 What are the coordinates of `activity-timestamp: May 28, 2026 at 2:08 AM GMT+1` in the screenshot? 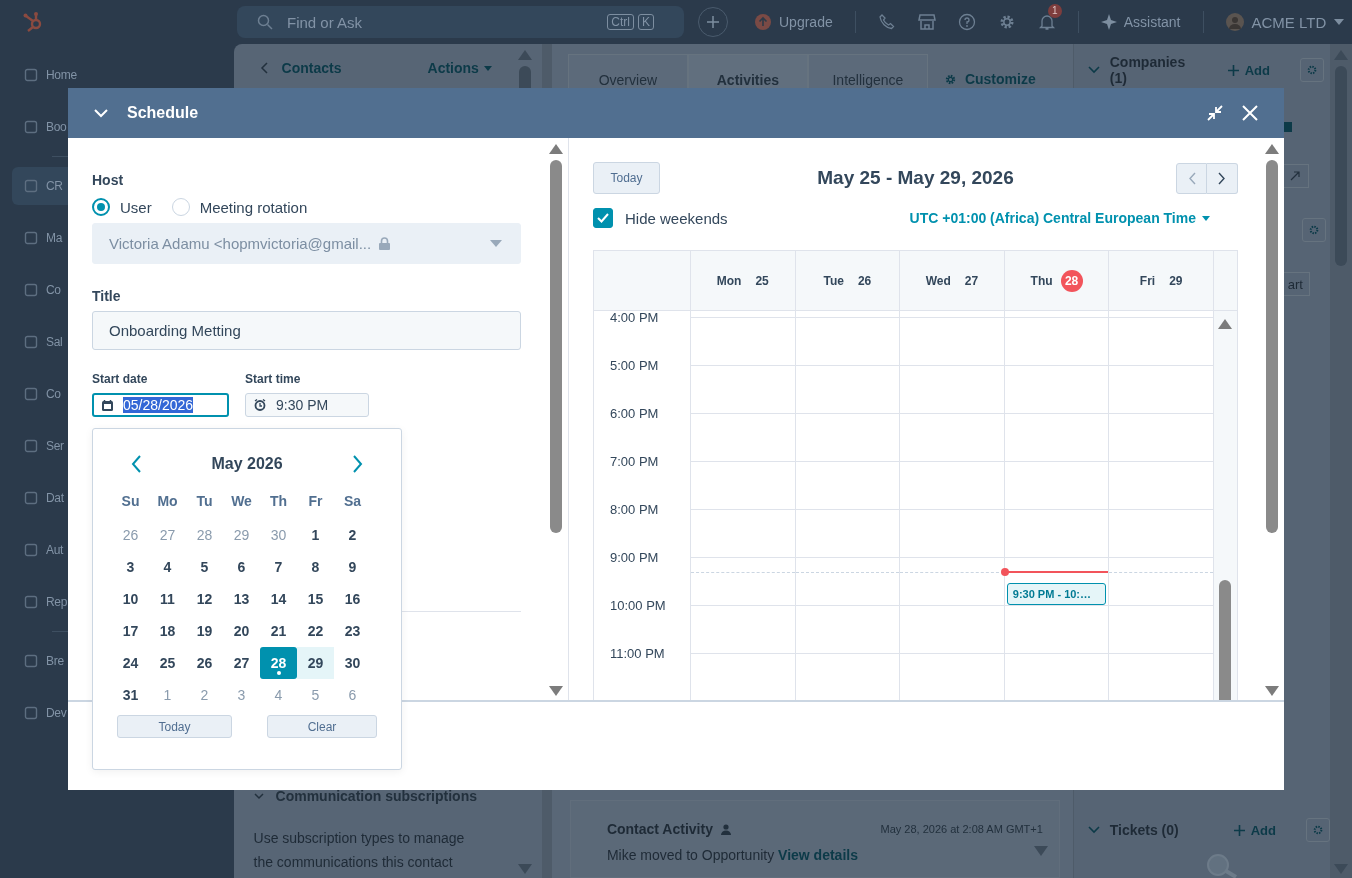 It's located at (961, 829).